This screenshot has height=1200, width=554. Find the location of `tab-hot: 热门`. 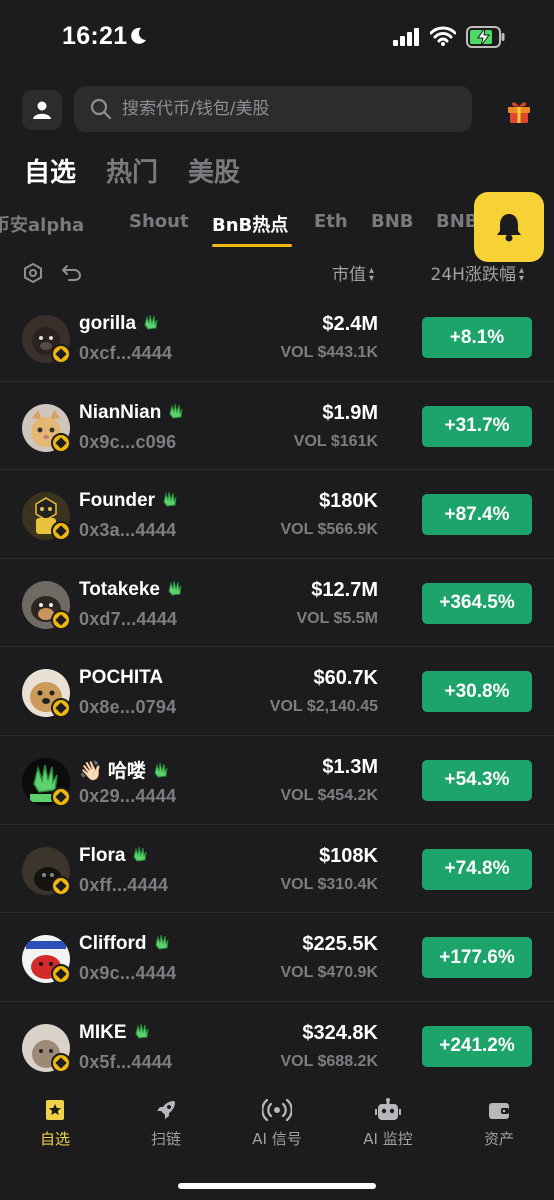

tab-hot: 热门 is located at coordinates (132, 170).